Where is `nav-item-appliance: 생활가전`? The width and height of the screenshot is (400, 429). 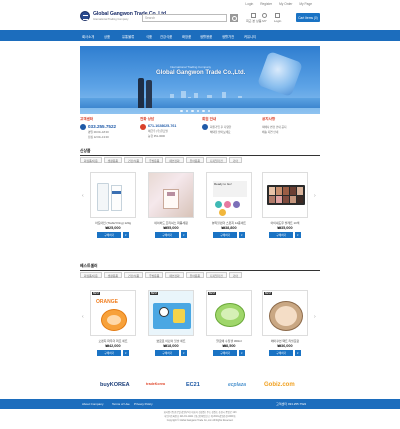
nav-item-appliance: 생활가전 is located at coordinates (228, 36).